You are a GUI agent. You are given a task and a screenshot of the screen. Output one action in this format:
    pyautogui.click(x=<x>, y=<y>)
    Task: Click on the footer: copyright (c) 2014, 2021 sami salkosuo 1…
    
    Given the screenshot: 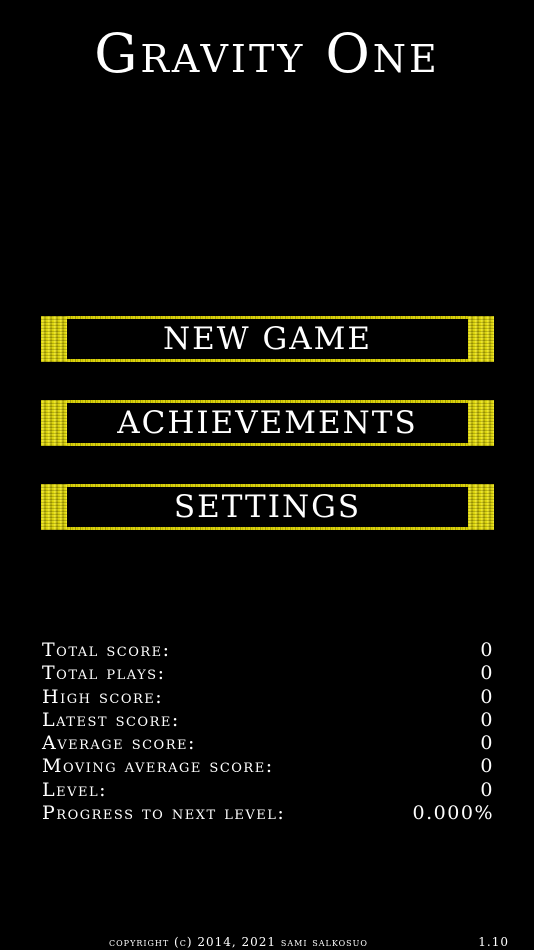 What is the action you would take?
    pyautogui.click(x=309, y=942)
    